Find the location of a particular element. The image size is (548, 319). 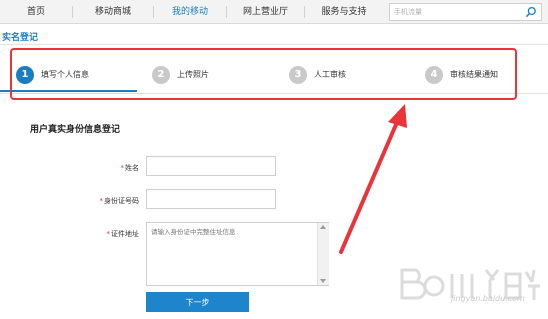

watermark-url: jingyan.baidu.com is located at coordinates (488, 298).